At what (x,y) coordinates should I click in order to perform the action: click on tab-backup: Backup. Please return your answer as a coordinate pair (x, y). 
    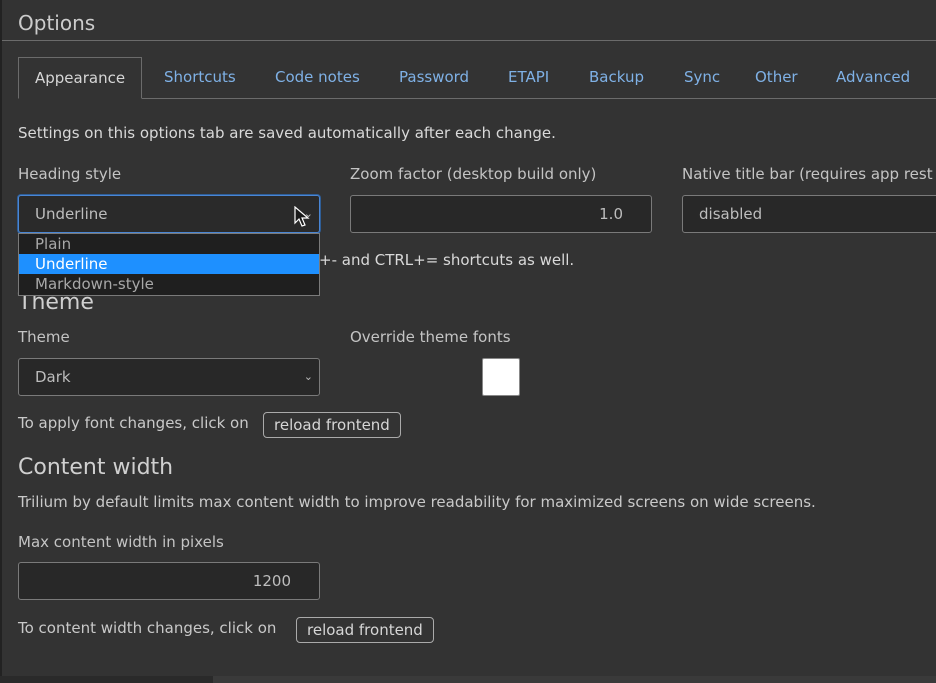
    Looking at the image, I should click on (616, 78).